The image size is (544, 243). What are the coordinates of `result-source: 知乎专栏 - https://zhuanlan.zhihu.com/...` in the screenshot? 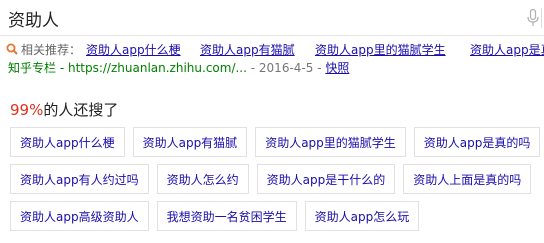 It's located at (127, 68).